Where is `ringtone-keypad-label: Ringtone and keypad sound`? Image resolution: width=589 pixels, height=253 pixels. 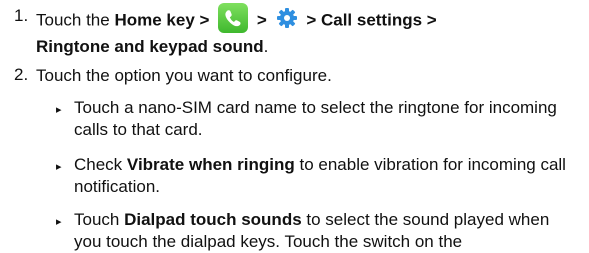 ringtone-keypad-label: Ringtone and keypad sound is located at coordinates (150, 46).